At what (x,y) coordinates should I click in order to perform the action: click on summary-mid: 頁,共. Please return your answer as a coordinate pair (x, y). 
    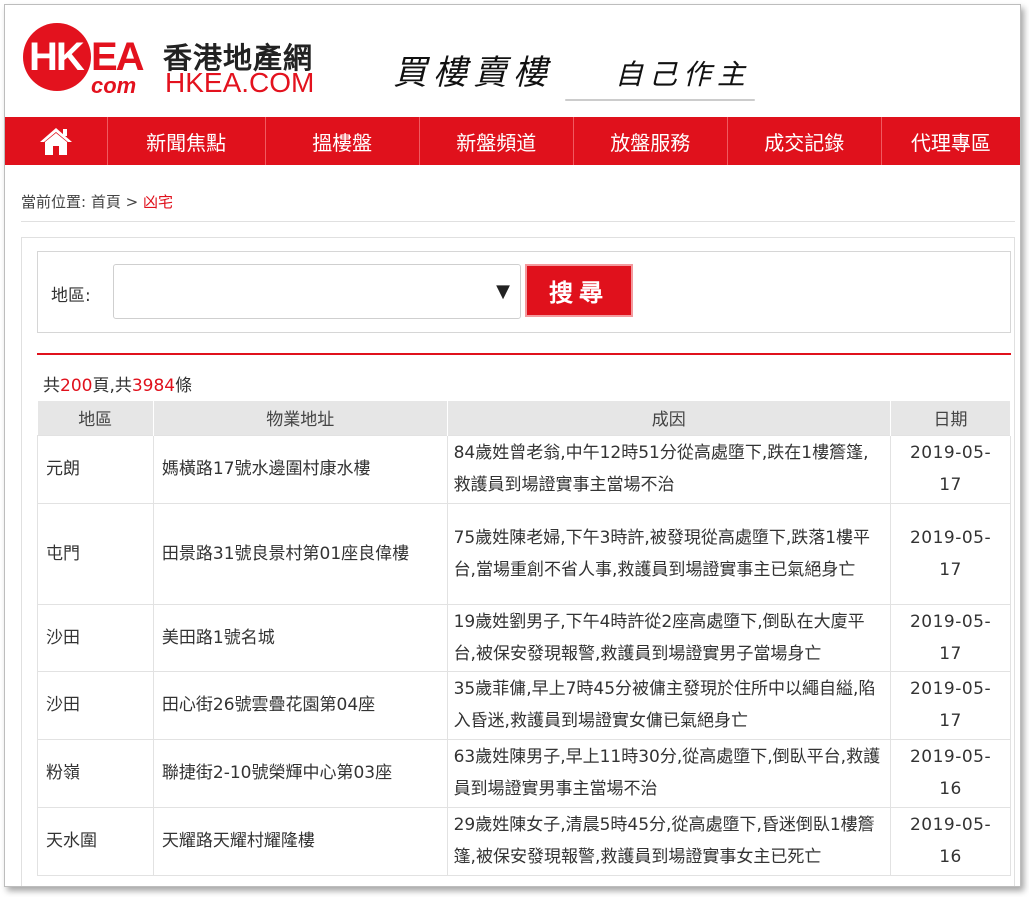
    Looking at the image, I should click on (112, 386).